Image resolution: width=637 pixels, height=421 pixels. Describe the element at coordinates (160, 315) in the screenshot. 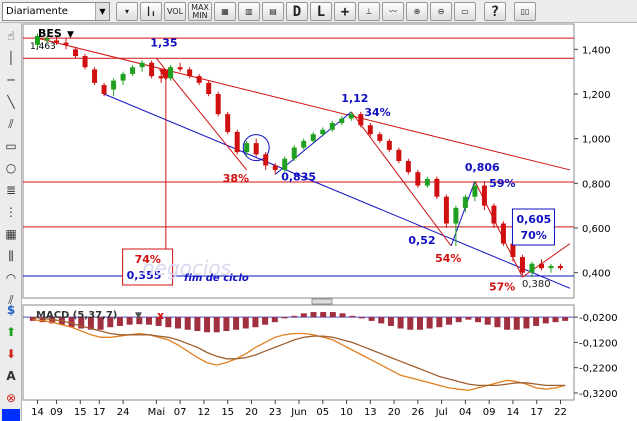

I see `macd-close-icon: x` at that location.